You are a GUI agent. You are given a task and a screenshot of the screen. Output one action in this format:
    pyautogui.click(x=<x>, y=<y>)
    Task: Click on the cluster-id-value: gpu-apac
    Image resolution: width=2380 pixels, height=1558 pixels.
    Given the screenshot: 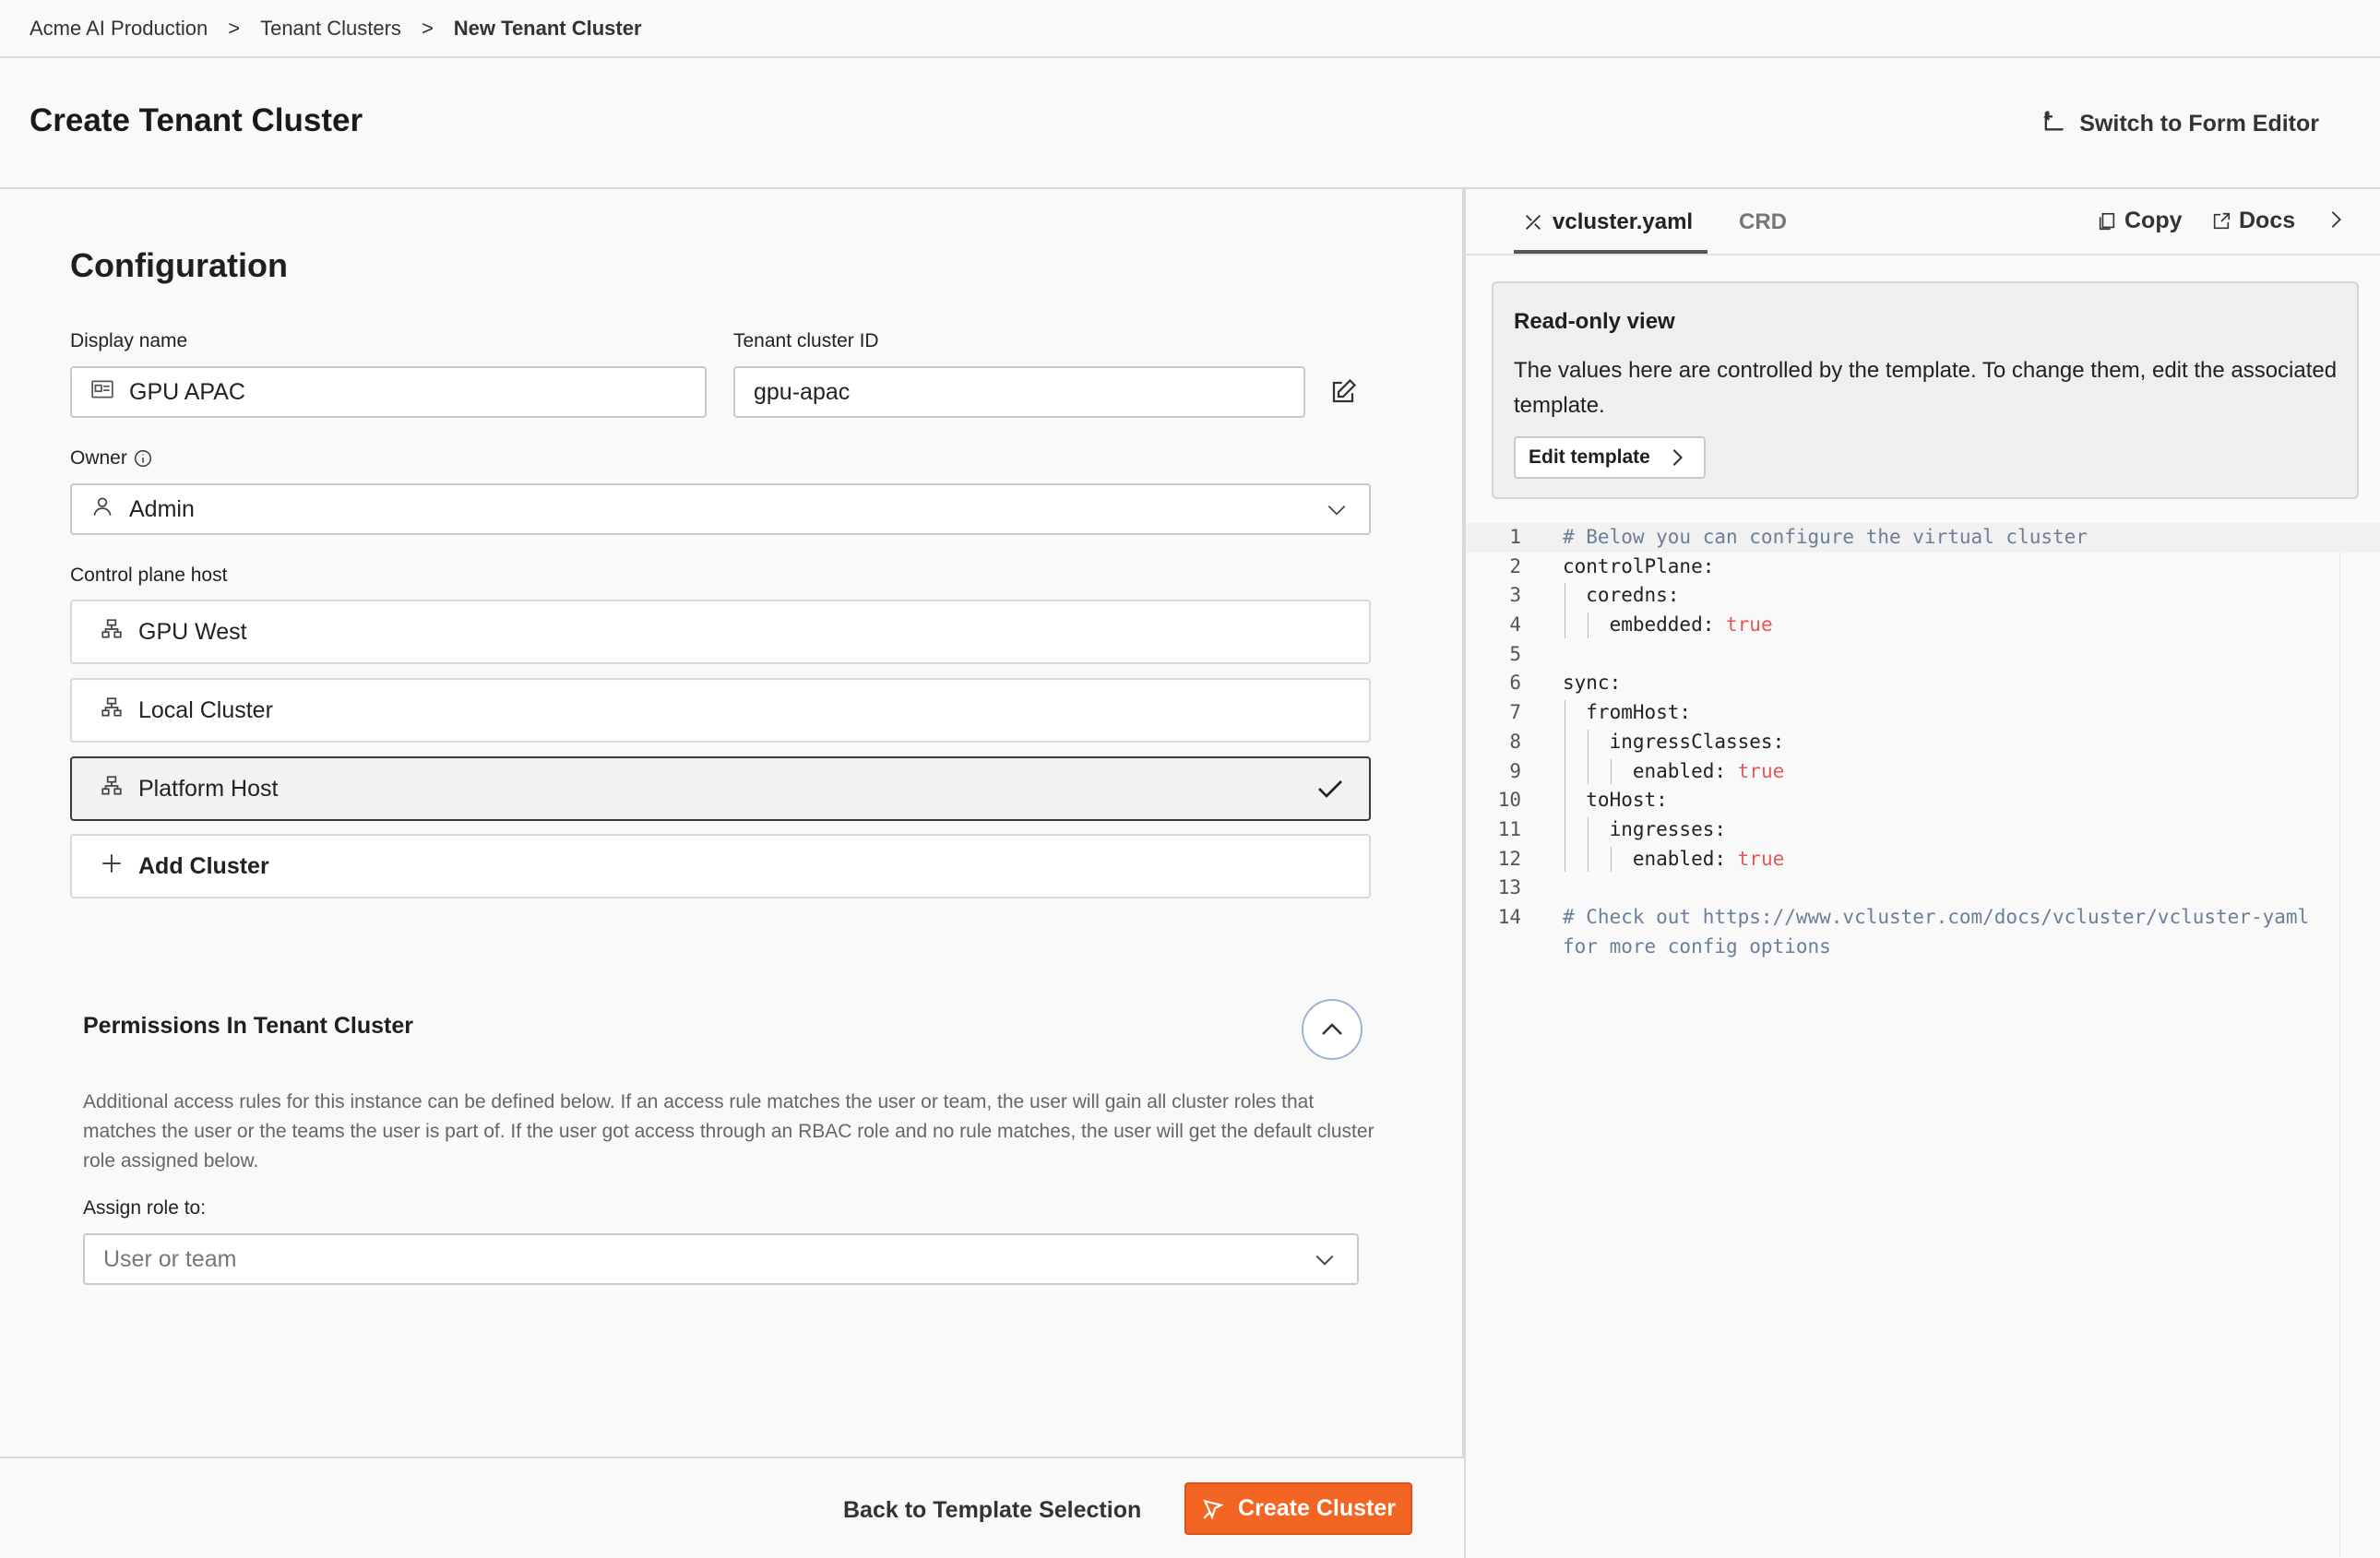 What is the action you would take?
    pyautogui.click(x=802, y=391)
    